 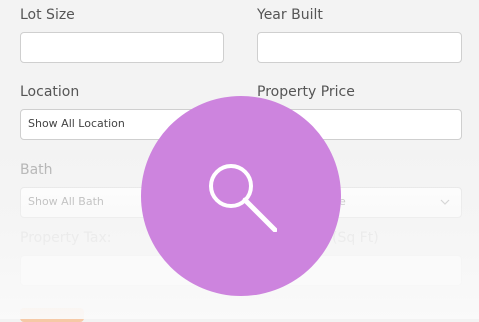 What do you see at coordinates (355, 238) in the screenshot?
I see `area-label: (Sq Ft)` at bounding box center [355, 238].